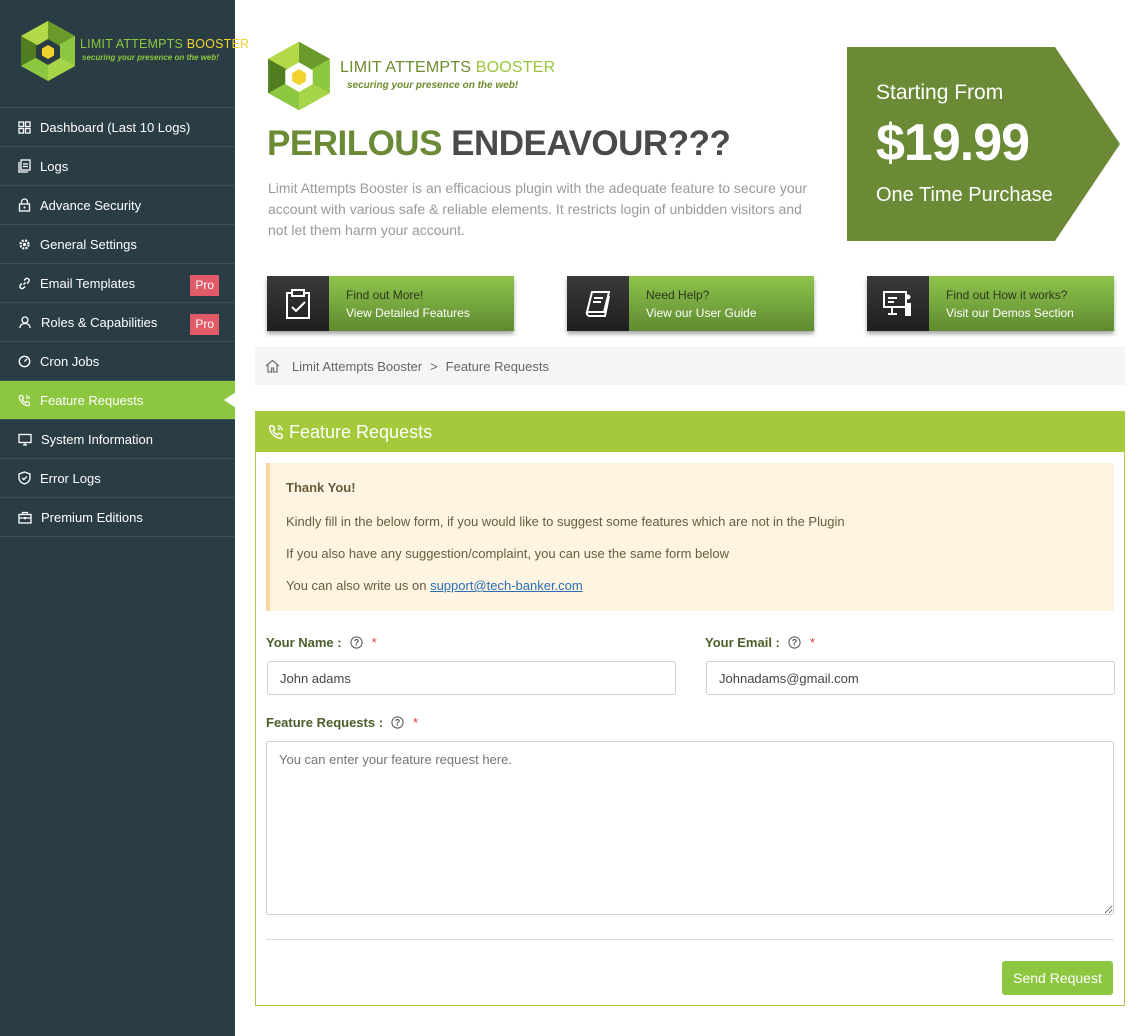  Describe the element at coordinates (497, 366) in the screenshot. I see `breadcrumb-current: Feature Requests` at that location.